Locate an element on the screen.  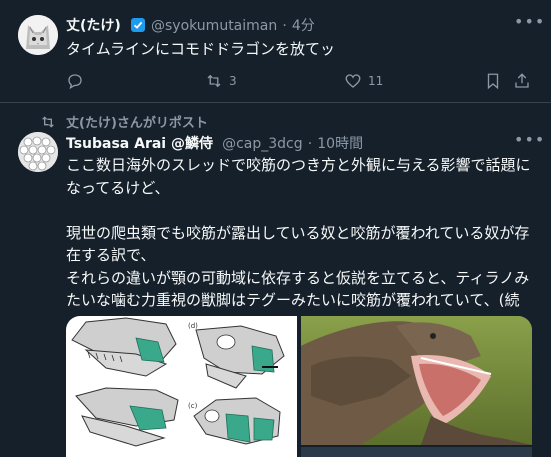
cat-avatar-image is located at coordinates (38, 35).